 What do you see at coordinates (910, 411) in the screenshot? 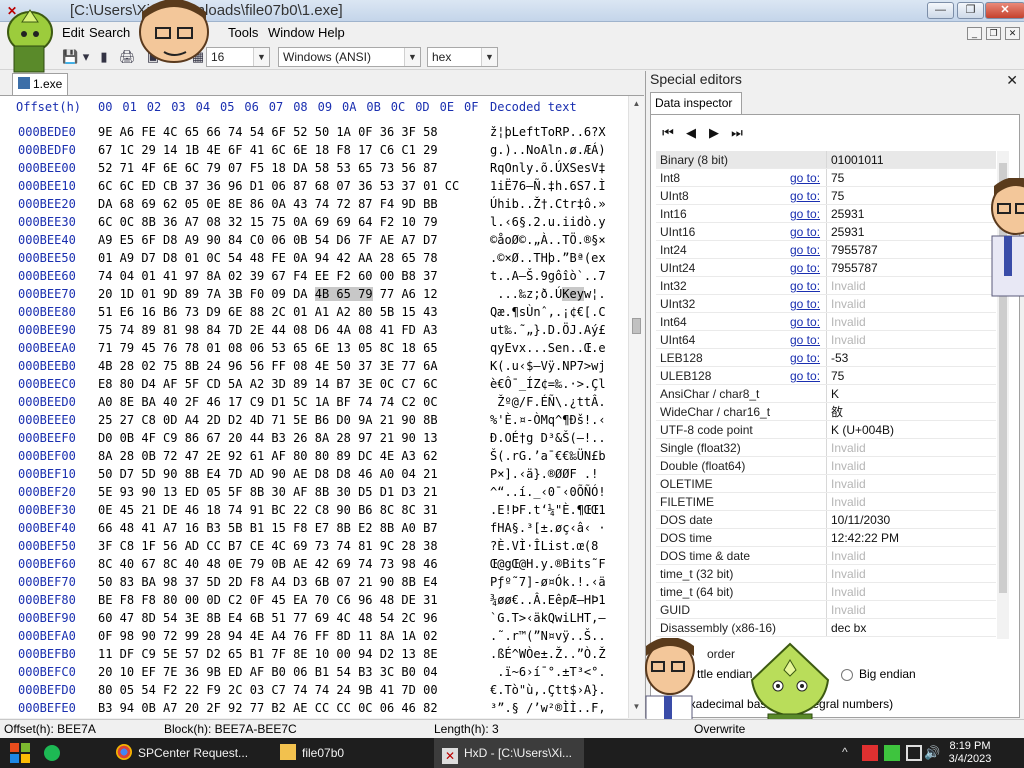
I see `inspector-value: 敋` at bounding box center [910, 411].